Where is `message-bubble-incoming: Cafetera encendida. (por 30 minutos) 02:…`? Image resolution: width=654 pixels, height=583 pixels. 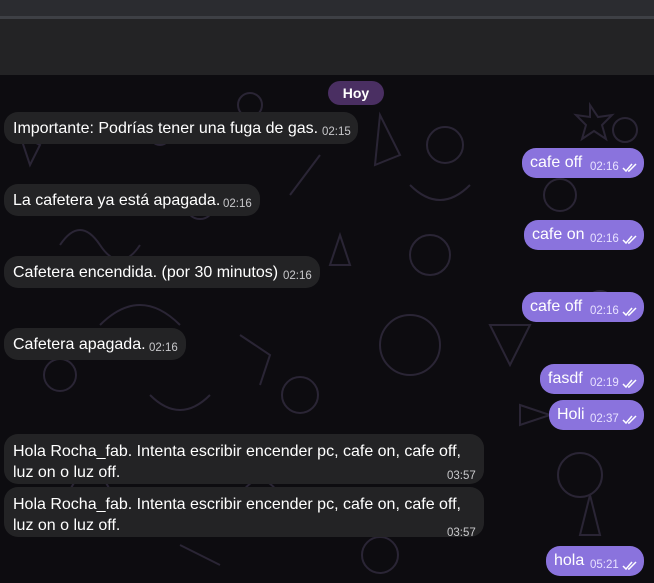
message-bubble-incoming: Cafetera encendida. (por 30 minutos) 02:… is located at coordinates (162, 272).